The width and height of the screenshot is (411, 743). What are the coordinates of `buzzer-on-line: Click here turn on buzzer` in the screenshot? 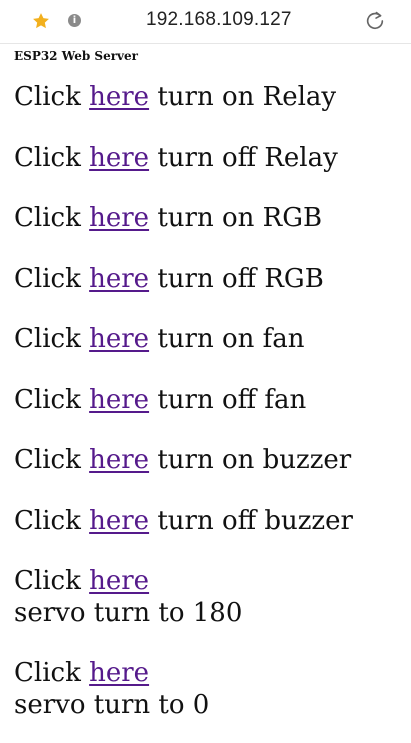 It's located at (205, 460).